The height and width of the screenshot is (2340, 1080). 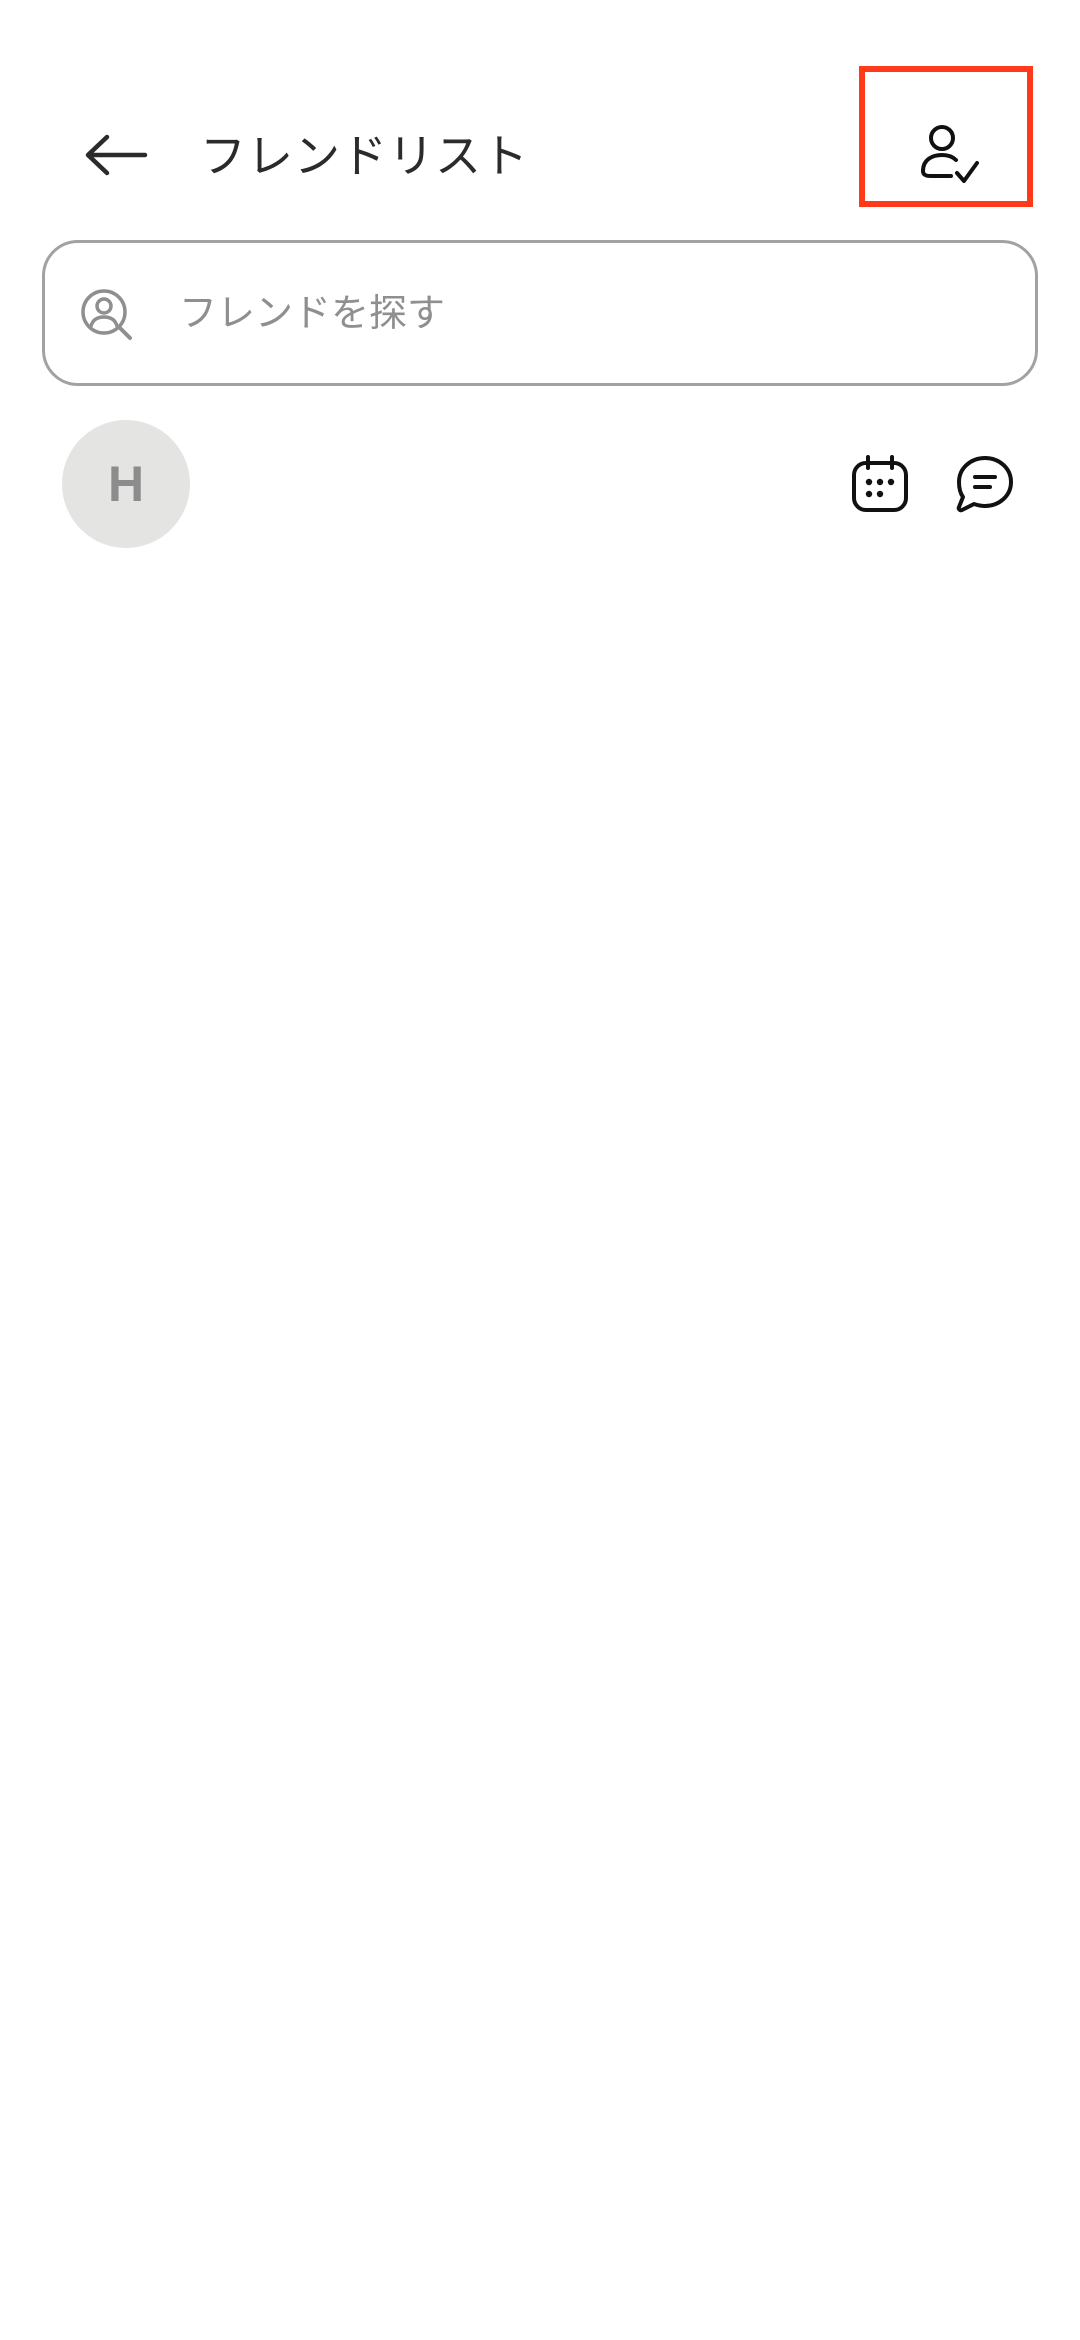 I want to click on user-check-icon, so click(x=950, y=154).